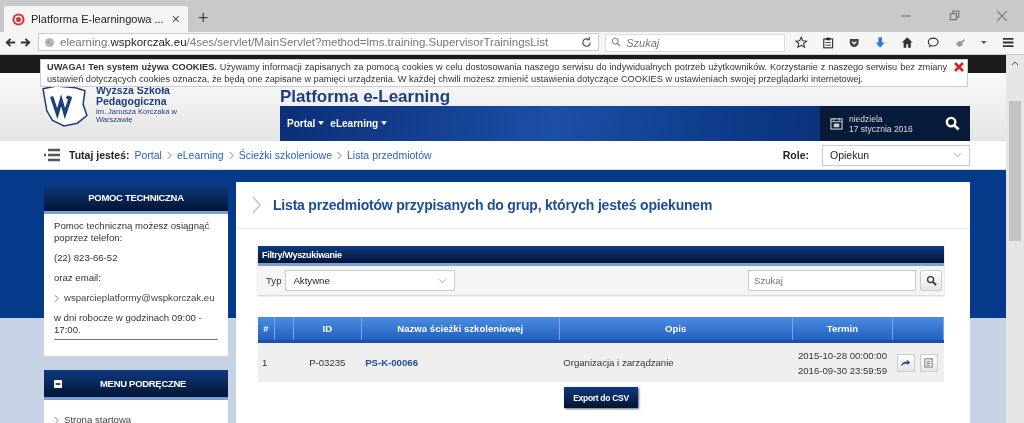 This screenshot has height=423, width=1024. I want to click on url-text: elearning.wspkorczak.eu/4ses/servlet/MainServlet?method=lms.training.SupervisorTrainingsList, so click(305, 42).